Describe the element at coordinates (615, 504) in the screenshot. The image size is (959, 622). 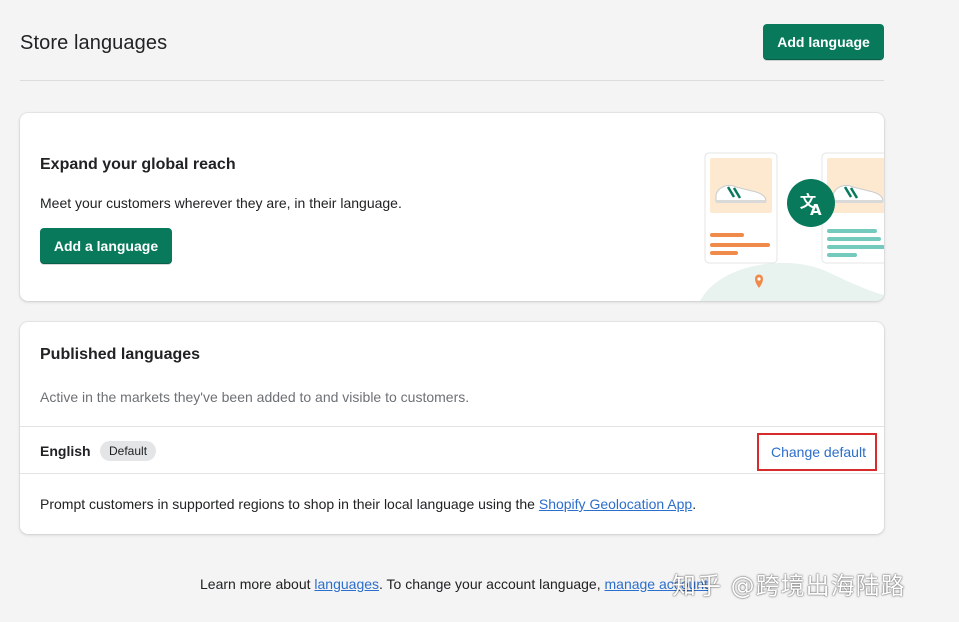
I see `geolocation-app-link: Shopify Geolocation App` at that location.